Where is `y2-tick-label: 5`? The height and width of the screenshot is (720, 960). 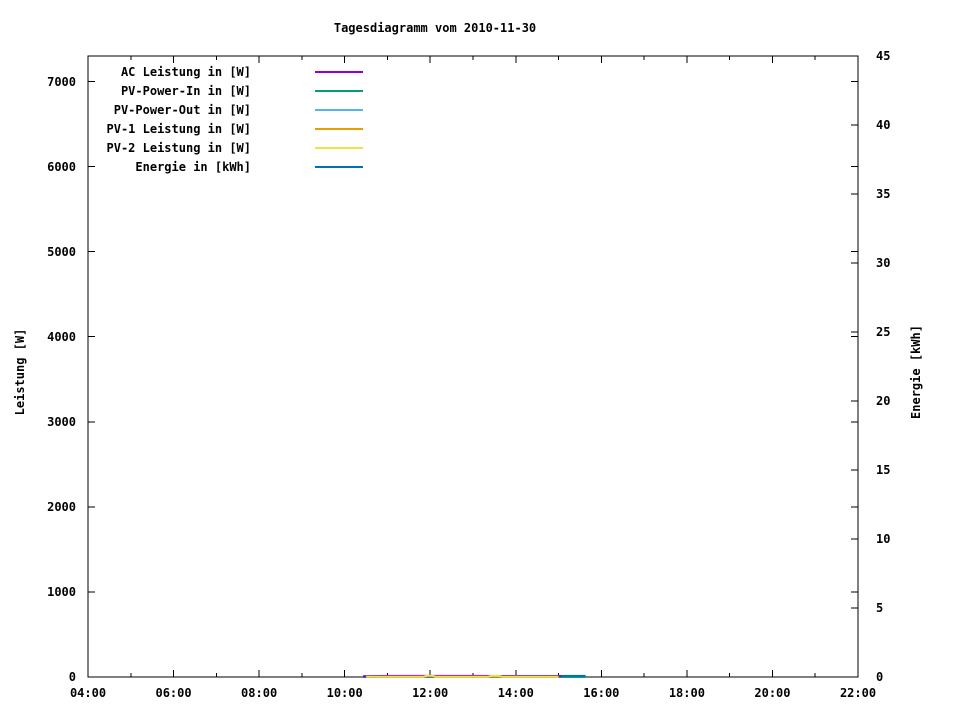 y2-tick-label: 5 is located at coordinates (880, 608).